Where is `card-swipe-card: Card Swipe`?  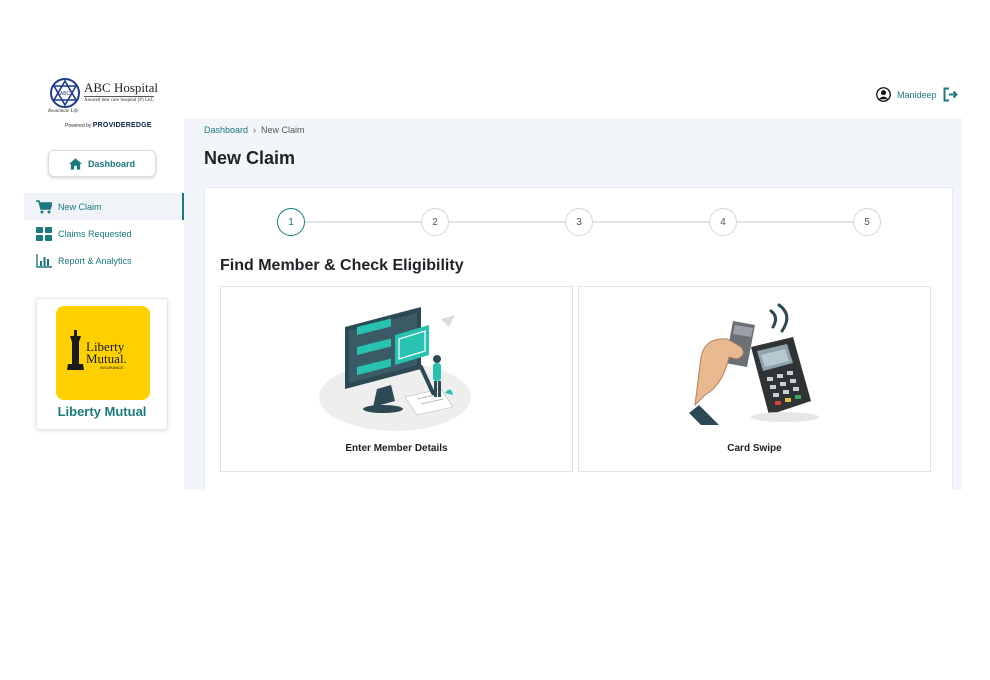 card-swipe-card: Card Swipe is located at coordinates (754, 379).